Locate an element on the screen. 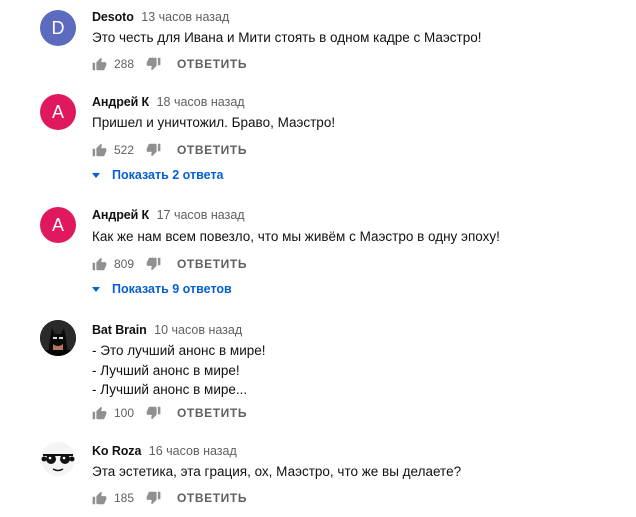  comment-text-line: Пришел и уничтожил. Браво, Маэстро! is located at coordinates (214, 122).